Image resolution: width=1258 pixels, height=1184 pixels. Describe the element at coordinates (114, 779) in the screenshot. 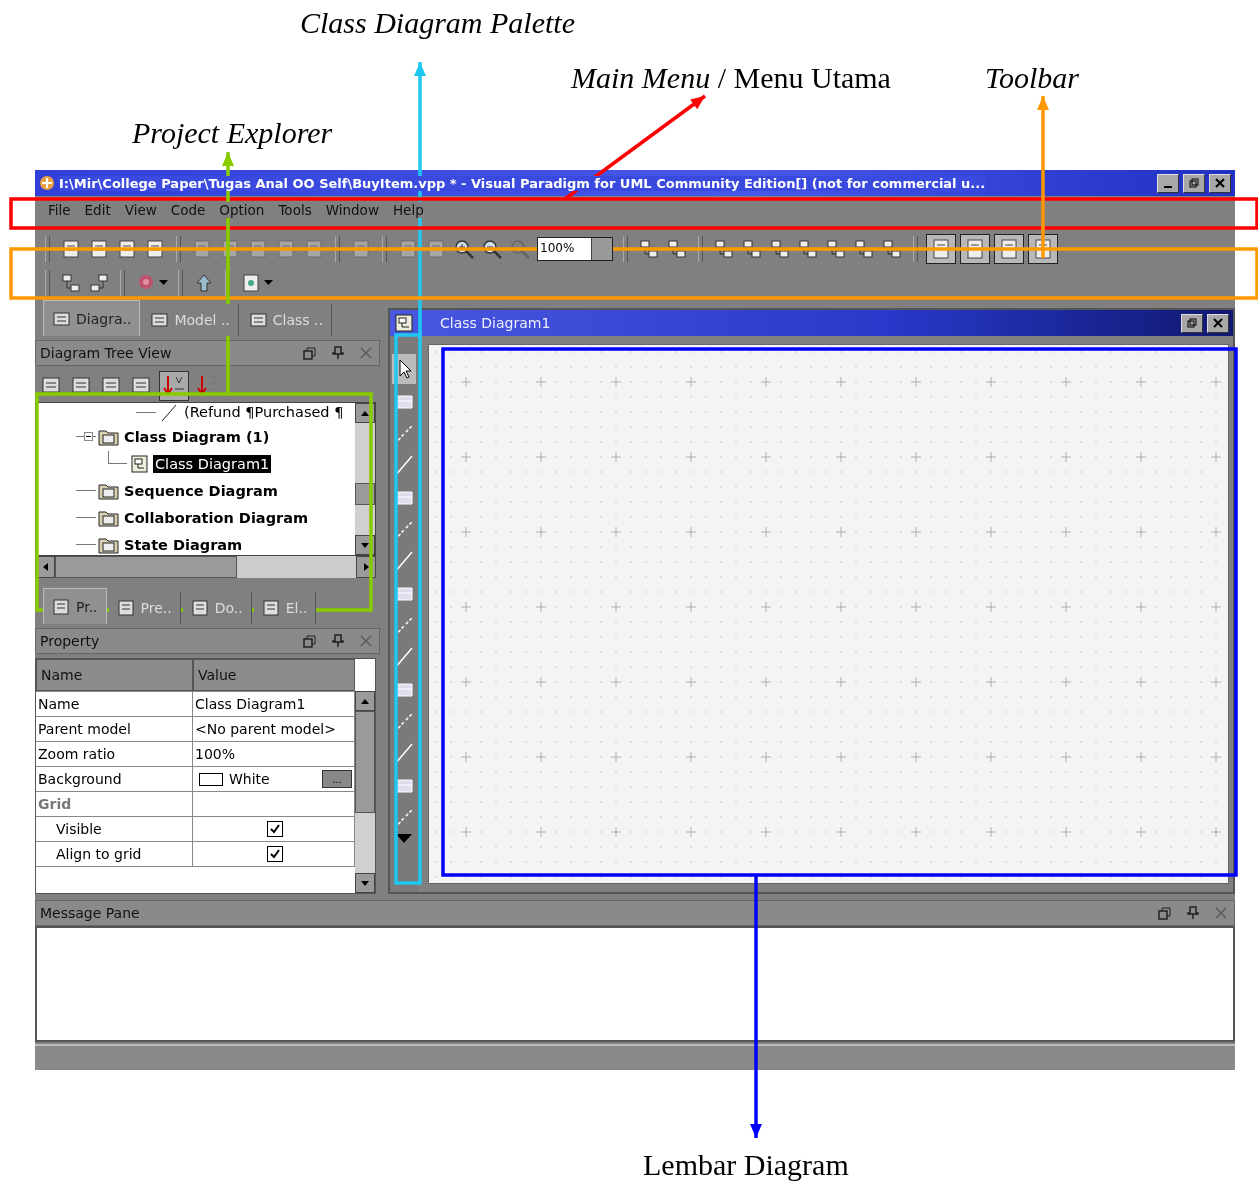

I see `table-cell: Background` at that location.